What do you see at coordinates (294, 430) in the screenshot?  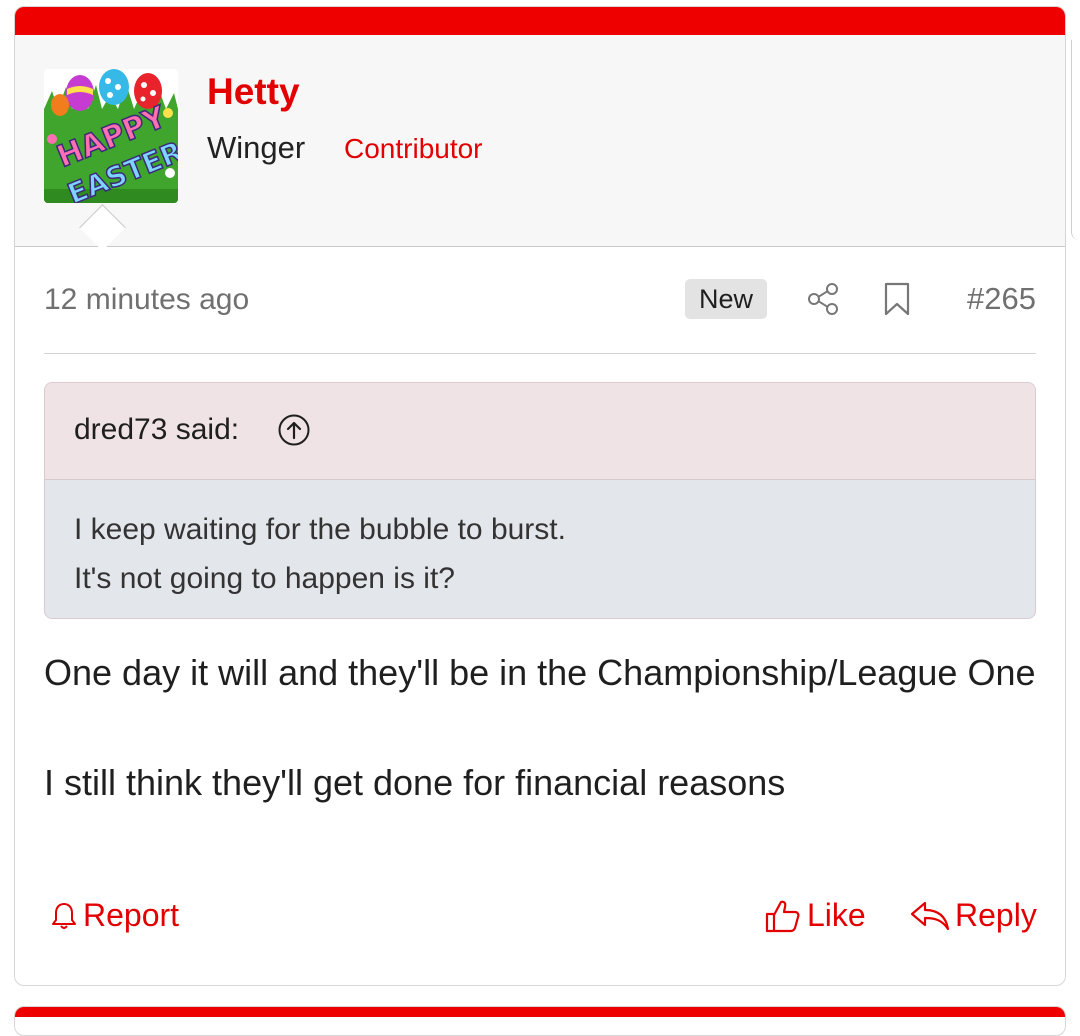 I see `arrow-up-circle-icon` at bounding box center [294, 430].